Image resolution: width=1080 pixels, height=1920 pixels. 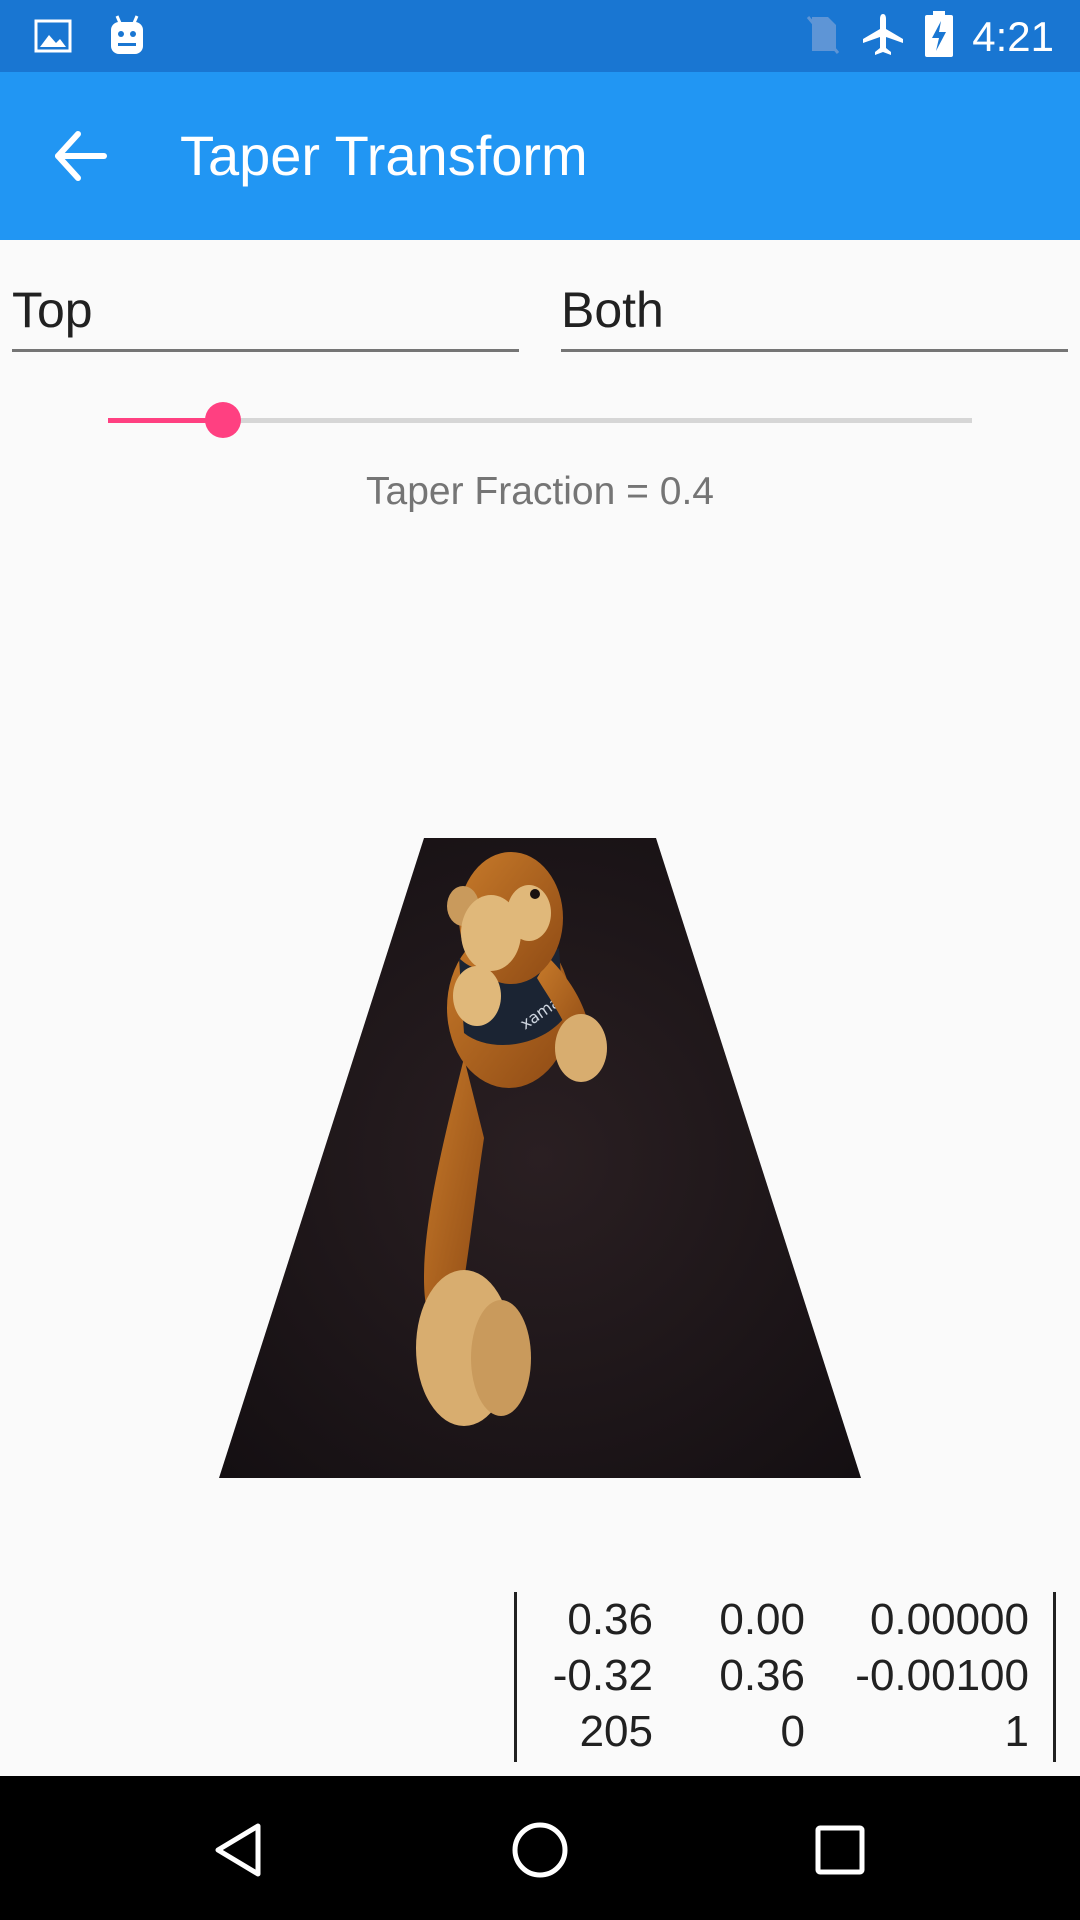 I want to click on page-title: Taper Transform, so click(x=384, y=155).